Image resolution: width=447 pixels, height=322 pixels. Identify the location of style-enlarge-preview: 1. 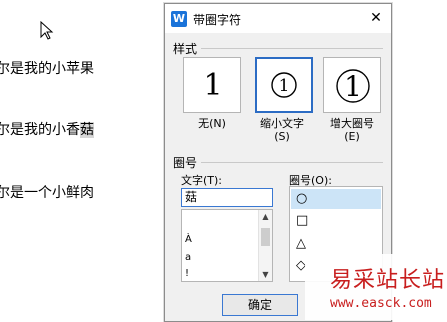
(353, 86).